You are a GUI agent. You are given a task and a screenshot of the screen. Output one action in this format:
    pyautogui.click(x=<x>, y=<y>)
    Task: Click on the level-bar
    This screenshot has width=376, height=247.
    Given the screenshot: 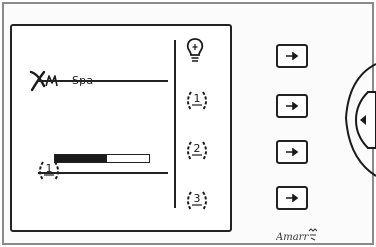 What is the action you would take?
    pyautogui.click(x=102, y=158)
    